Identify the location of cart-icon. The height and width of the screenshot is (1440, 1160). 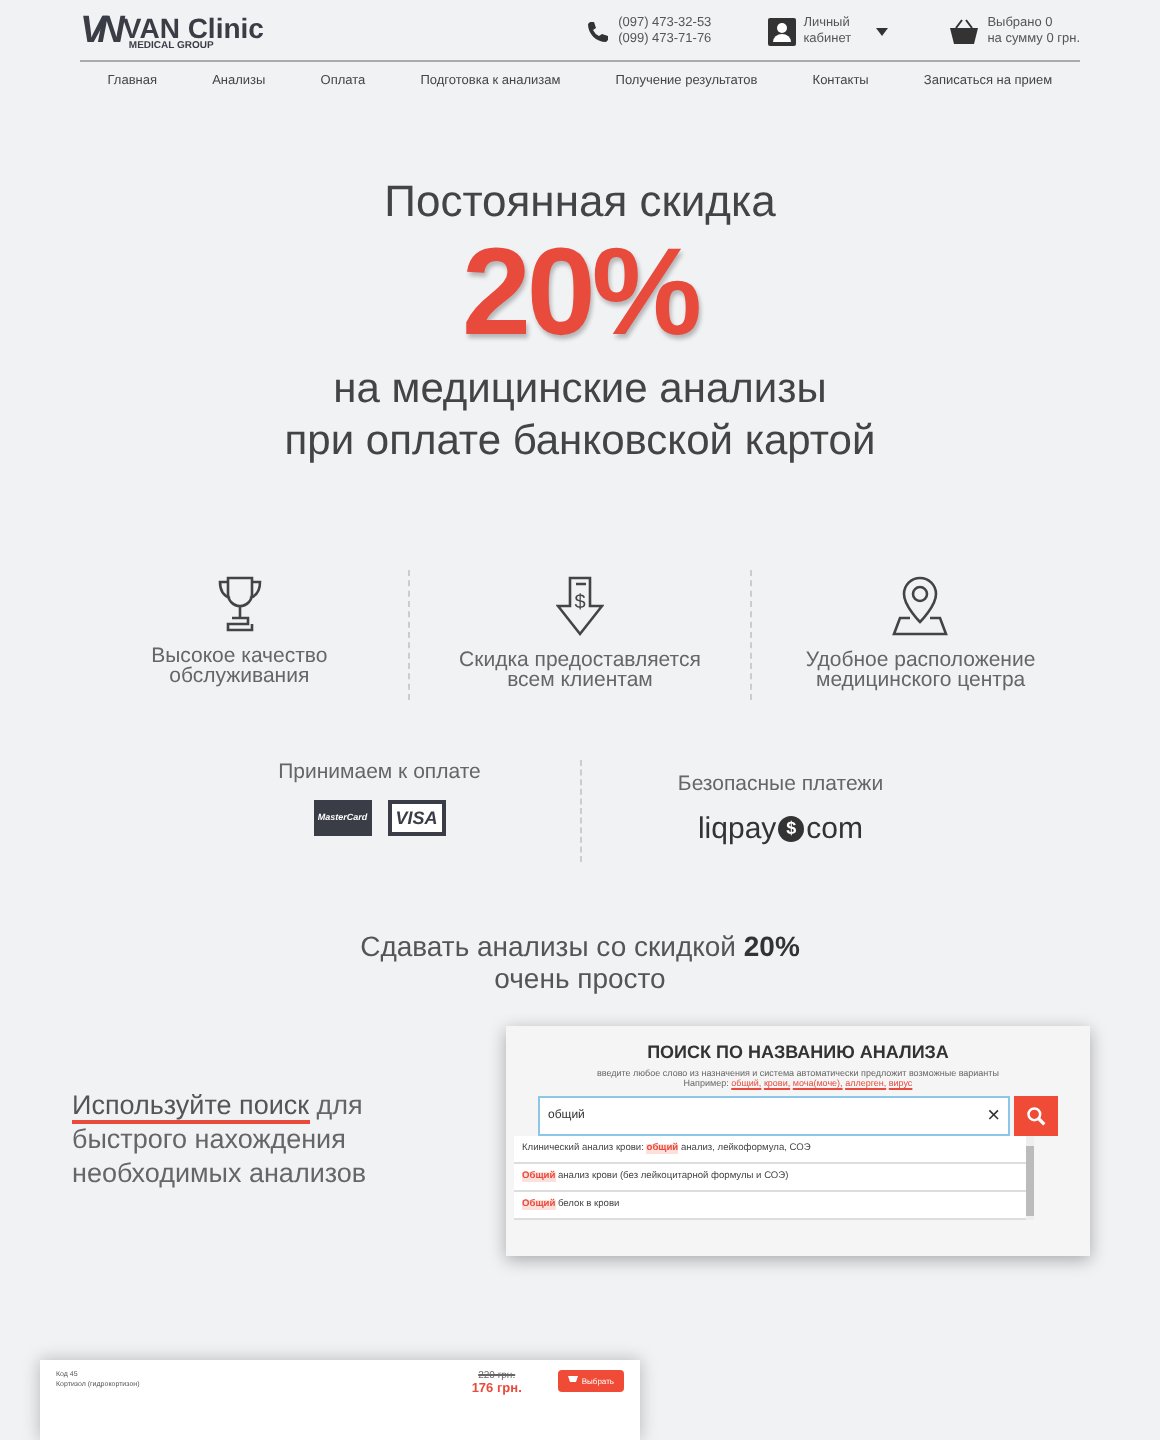
(572, 1380).